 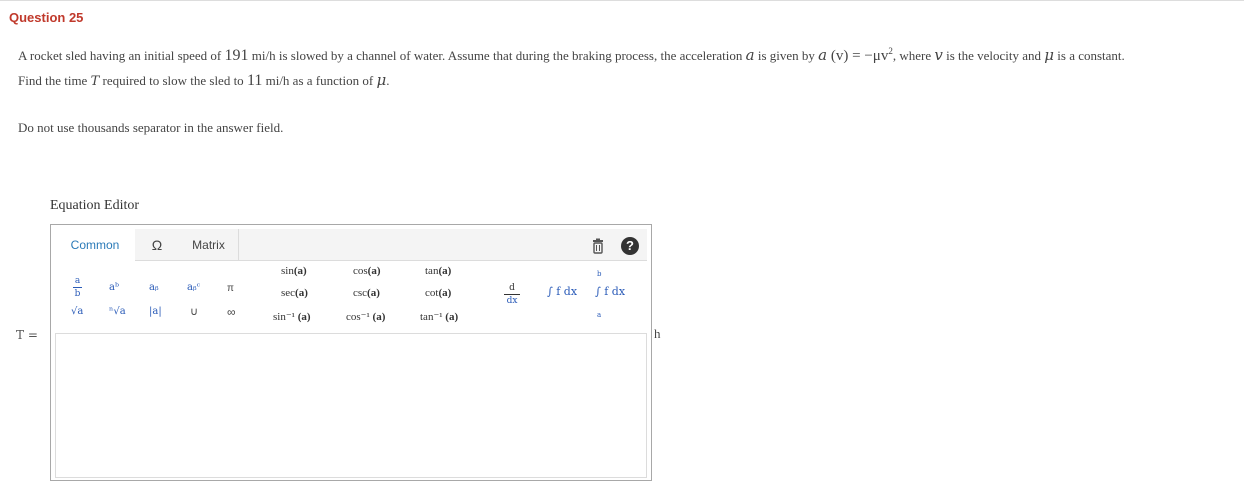 What do you see at coordinates (366, 293) in the screenshot?
I see `csc-button: csc(a)` at bounding box center [366, 293].